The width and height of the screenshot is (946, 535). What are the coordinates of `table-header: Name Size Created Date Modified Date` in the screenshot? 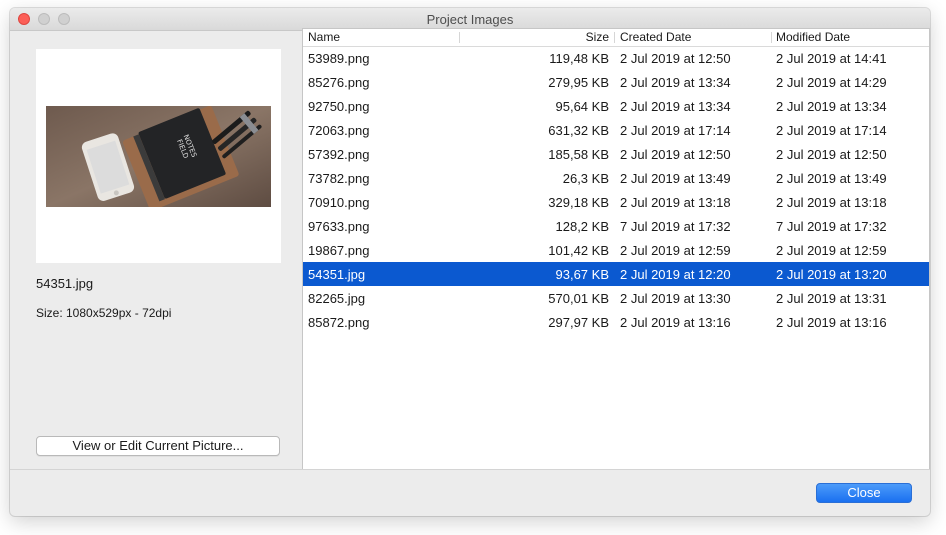 It's located at (616, 38).